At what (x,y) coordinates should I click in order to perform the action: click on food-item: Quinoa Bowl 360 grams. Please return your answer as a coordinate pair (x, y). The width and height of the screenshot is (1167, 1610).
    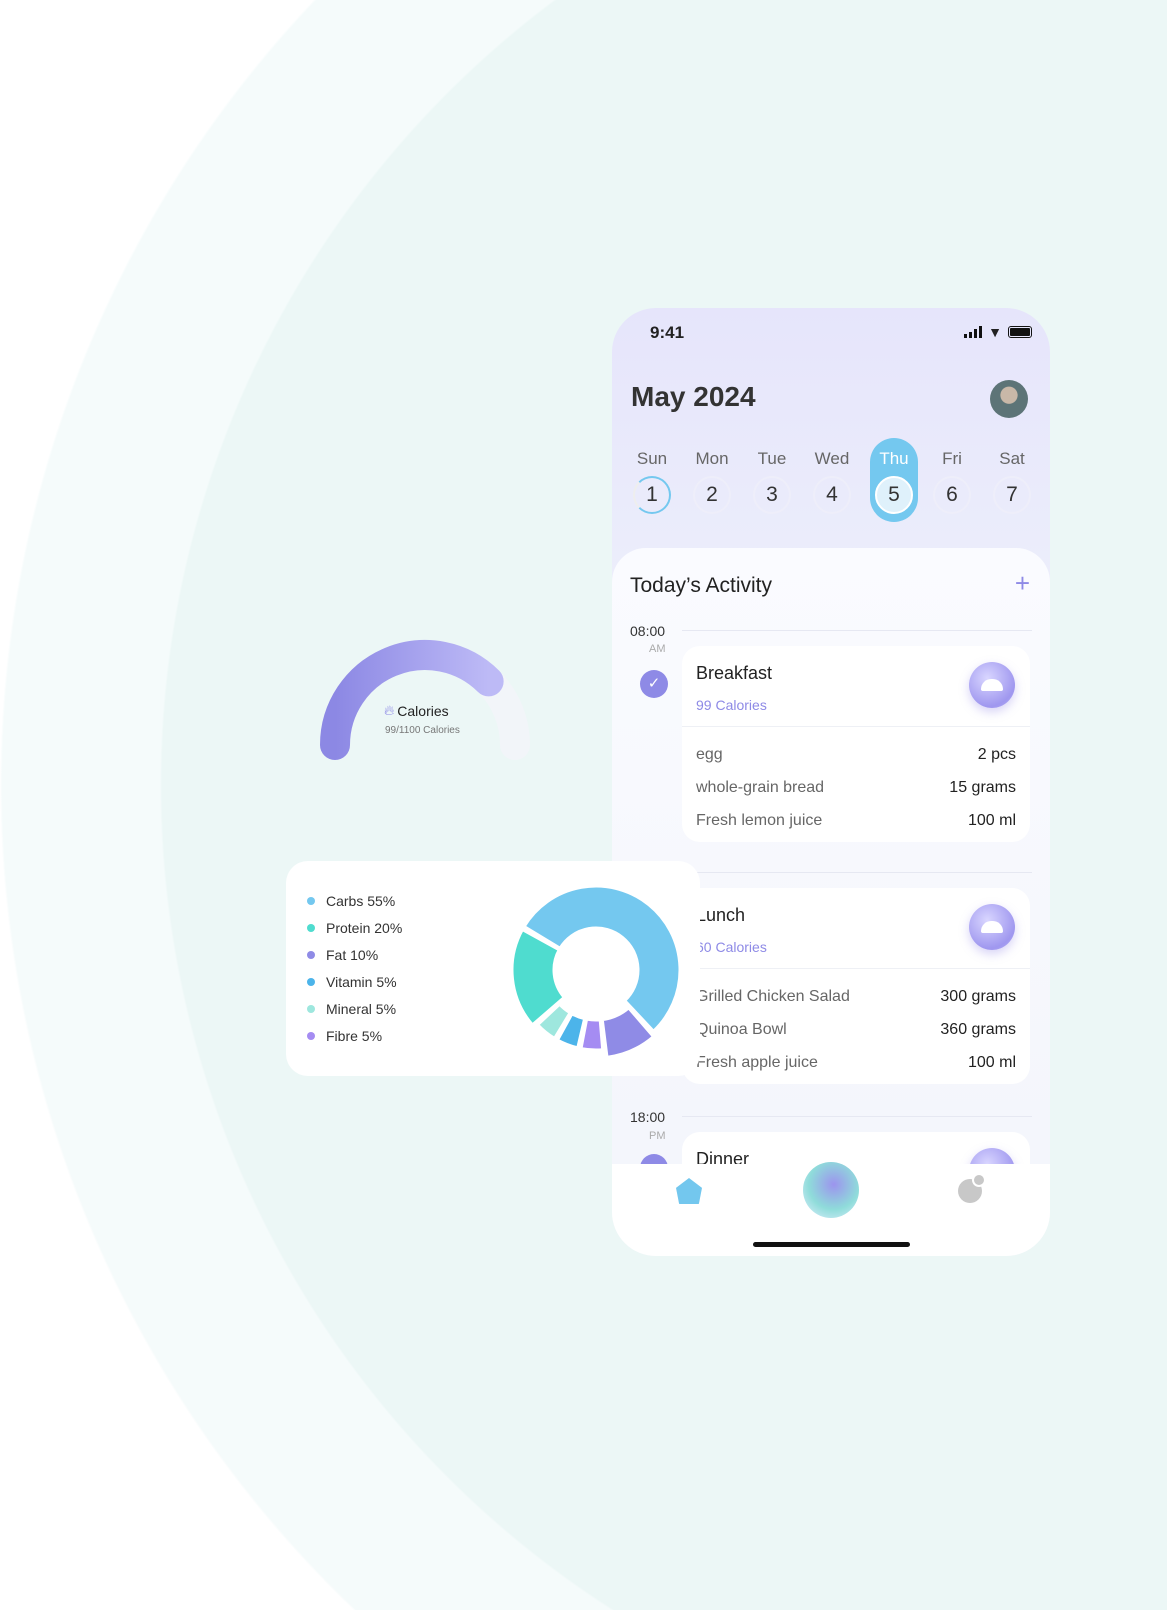
    Looking at the image, I should click on (856, 1029).